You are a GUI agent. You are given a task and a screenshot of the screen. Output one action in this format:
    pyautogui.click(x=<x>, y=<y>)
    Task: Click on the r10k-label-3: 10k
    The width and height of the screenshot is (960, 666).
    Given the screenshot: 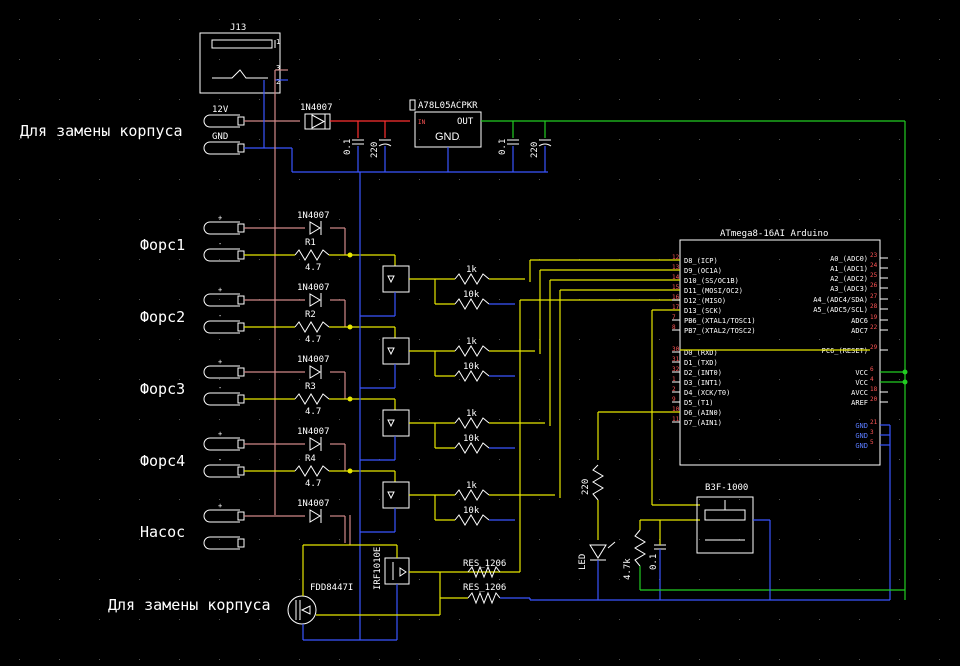 What is the action you would take?
    pyautogui.click(x=471, y=439)
    